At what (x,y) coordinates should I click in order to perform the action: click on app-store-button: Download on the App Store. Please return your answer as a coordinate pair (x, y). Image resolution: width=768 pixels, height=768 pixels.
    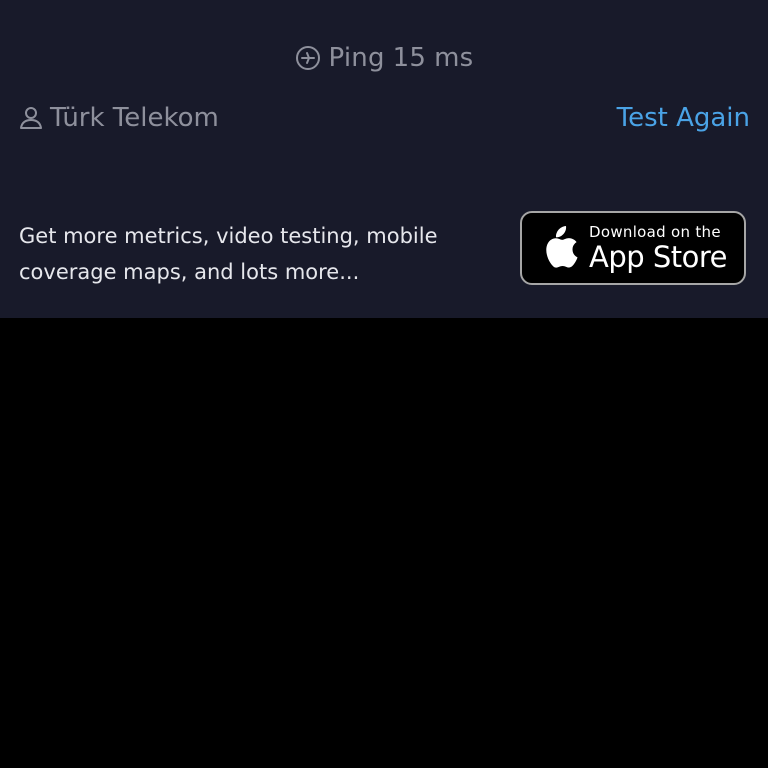
    Looking at the image, I should click on (633, 248).